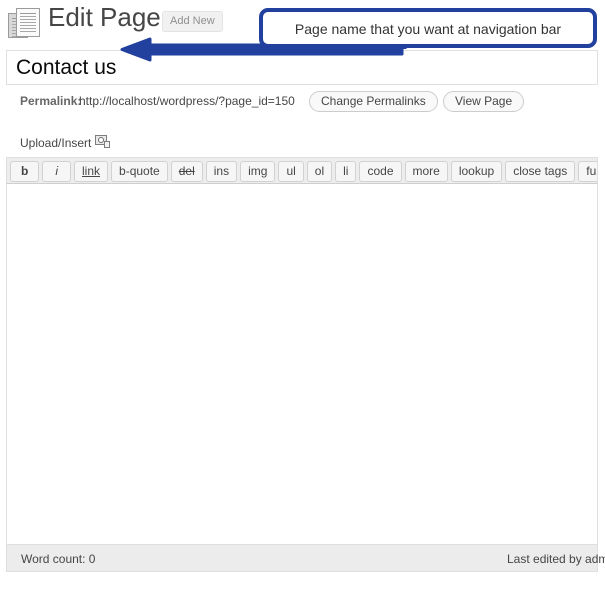  What do you see at coordinates (58, 559) in the screenshot?
I see `word-count: Word count: 0` at bounding box center [58, 559].